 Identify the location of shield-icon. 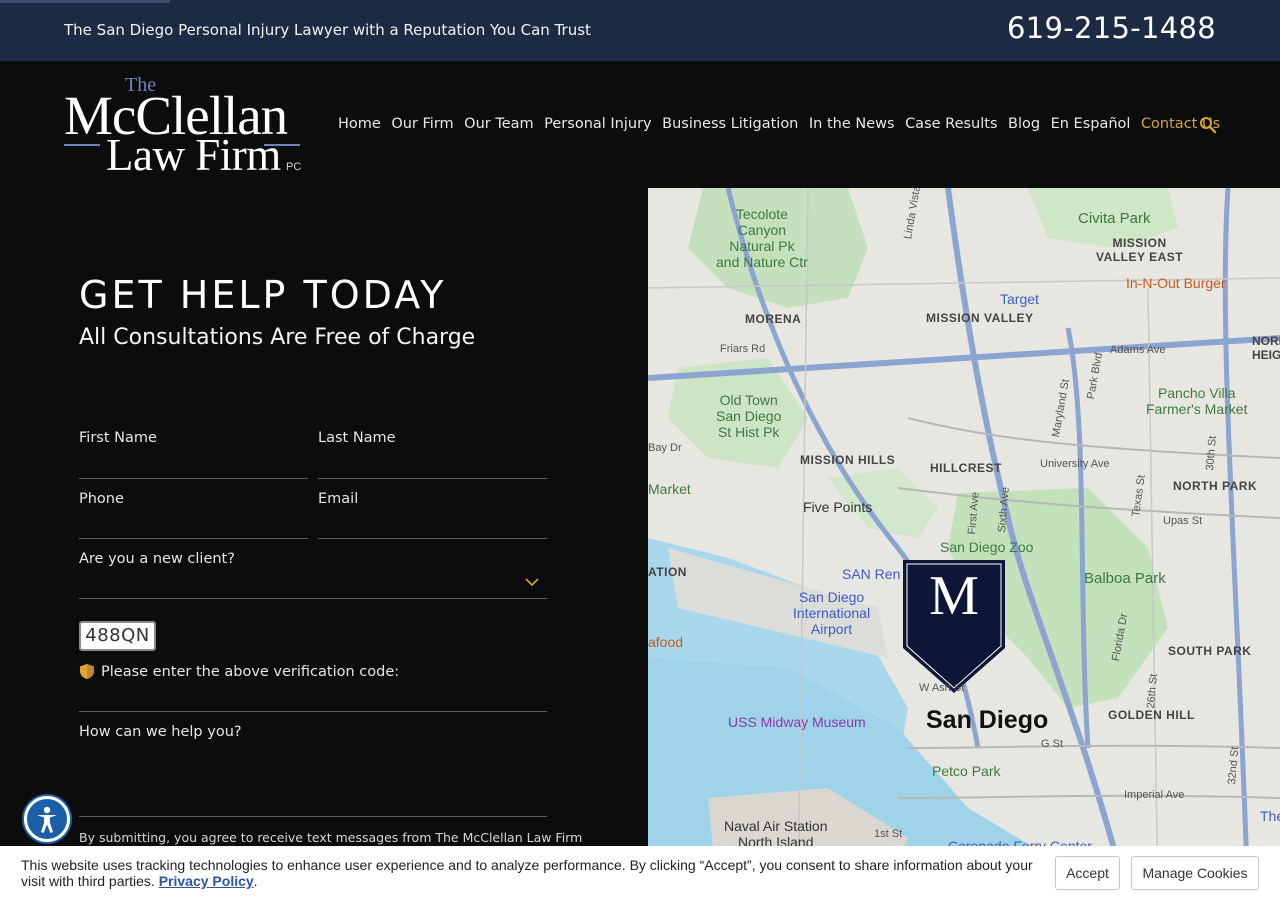
(87, 671).